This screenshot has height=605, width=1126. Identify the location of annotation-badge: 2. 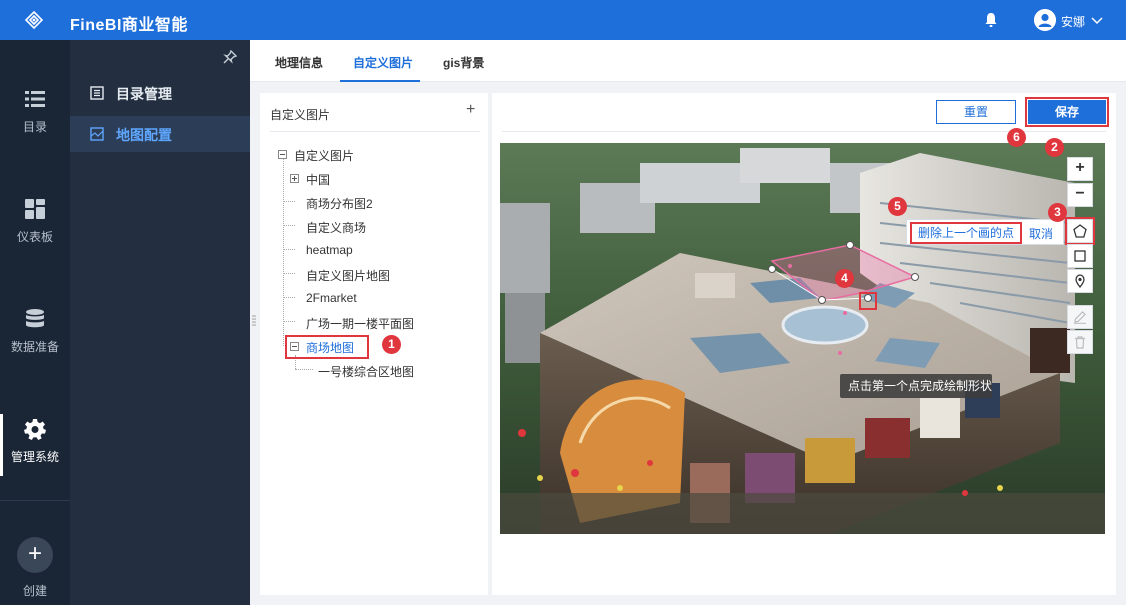
(1054, 147).